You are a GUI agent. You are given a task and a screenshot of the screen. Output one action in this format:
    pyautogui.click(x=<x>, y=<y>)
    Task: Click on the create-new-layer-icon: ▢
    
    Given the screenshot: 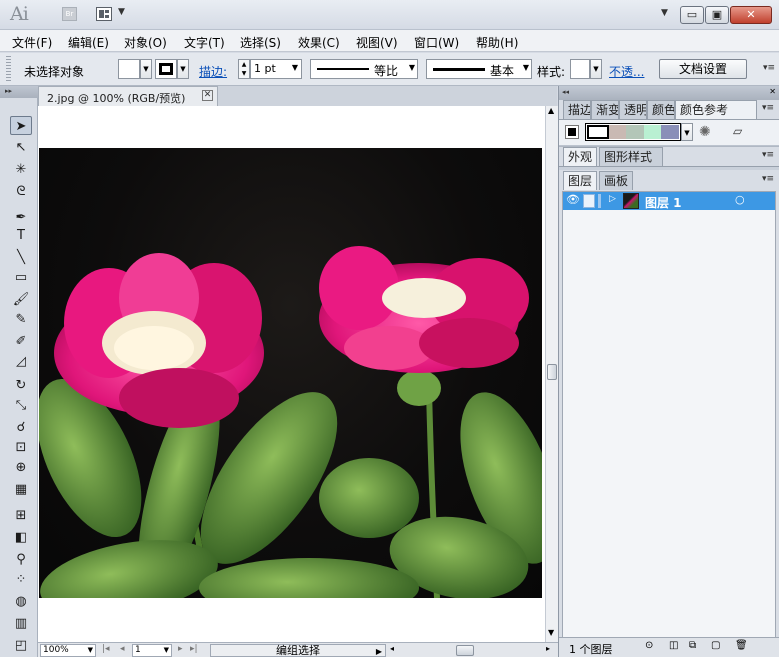 What is the action you would take?
    pyautogui.click(x=715, y=645)
    